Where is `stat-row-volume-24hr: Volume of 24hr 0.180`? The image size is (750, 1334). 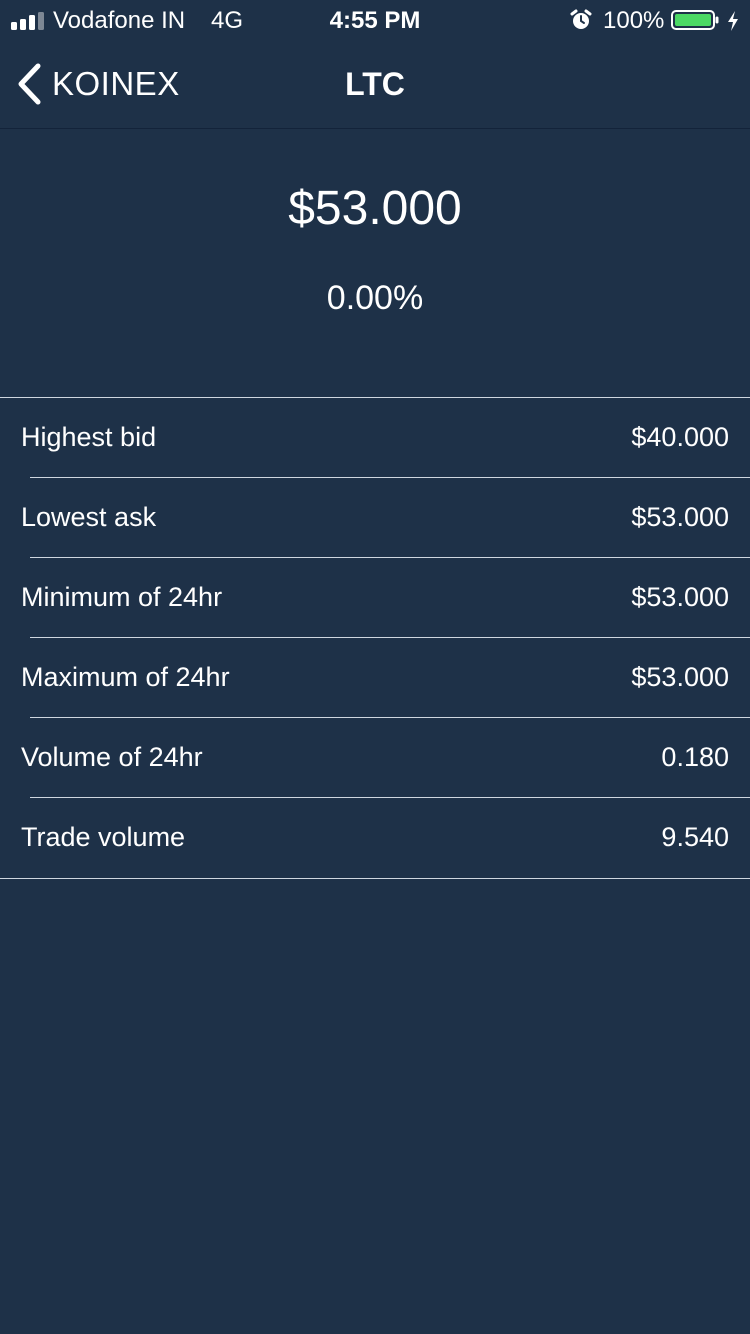
stat-row-volume-24hr: Volume of 24hr 0.180 is located at coordinates (375, 757).